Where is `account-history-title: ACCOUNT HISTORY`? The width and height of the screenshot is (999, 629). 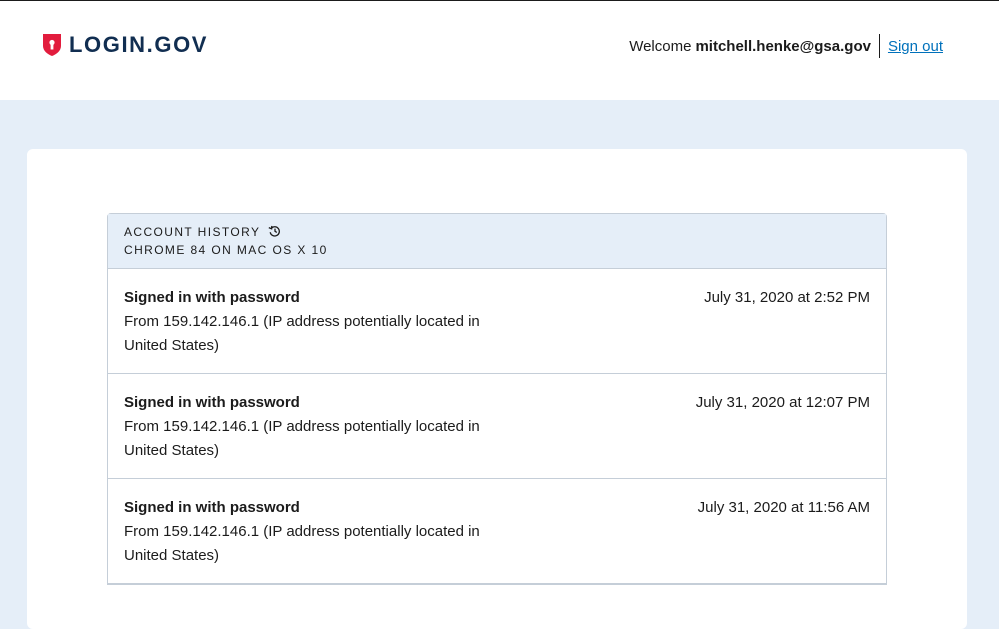 account-history-title: ACCOUNT HISTORY is located at coordinates (192, 232).